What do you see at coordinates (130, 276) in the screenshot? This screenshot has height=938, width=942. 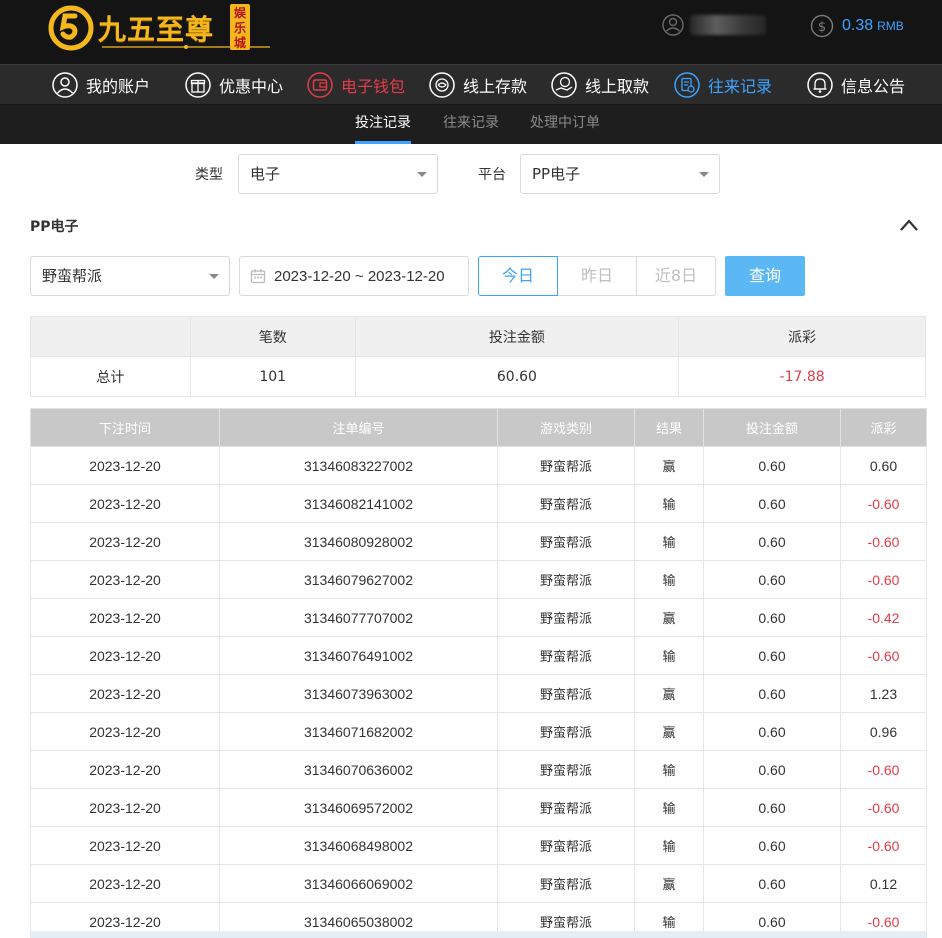 I see `game-select: 野蛮帮派` at bounding box center [130, 276].